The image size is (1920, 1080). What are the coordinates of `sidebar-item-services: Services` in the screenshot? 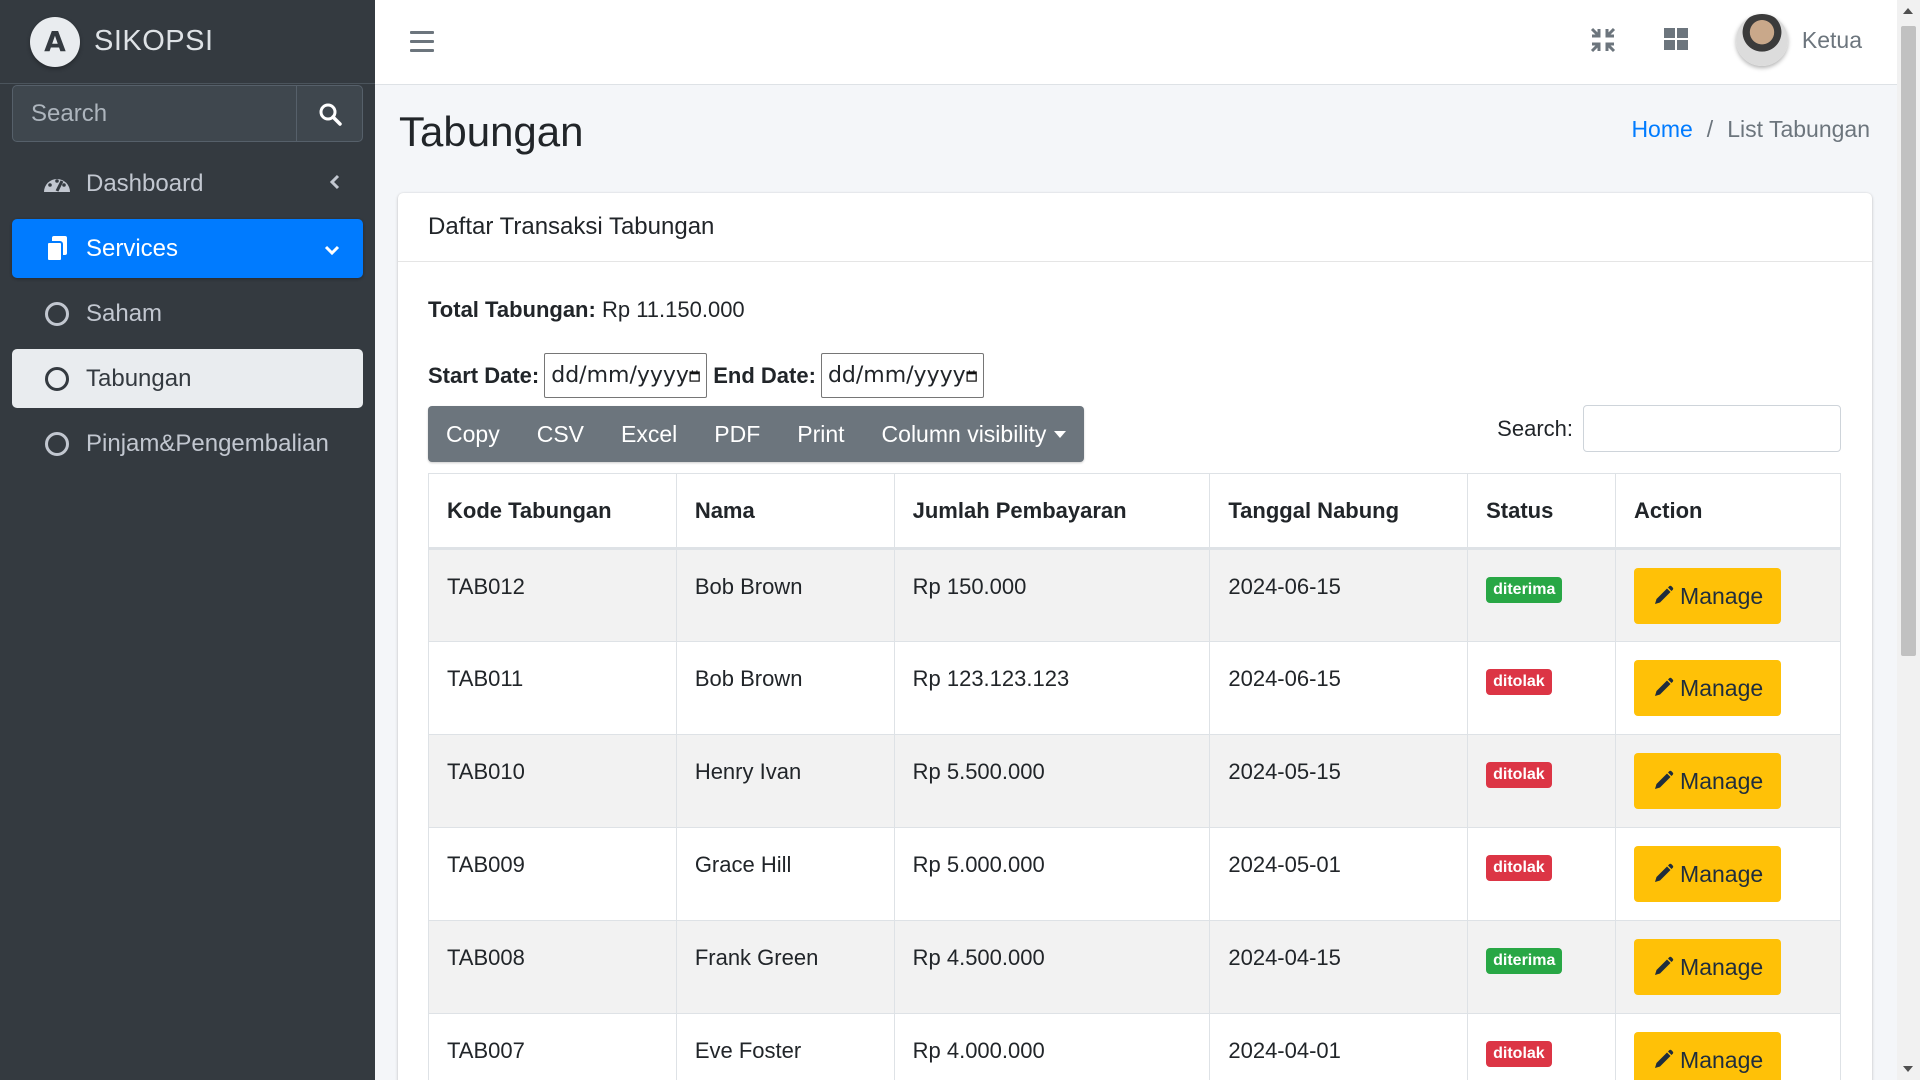 It's located at (187, 248).